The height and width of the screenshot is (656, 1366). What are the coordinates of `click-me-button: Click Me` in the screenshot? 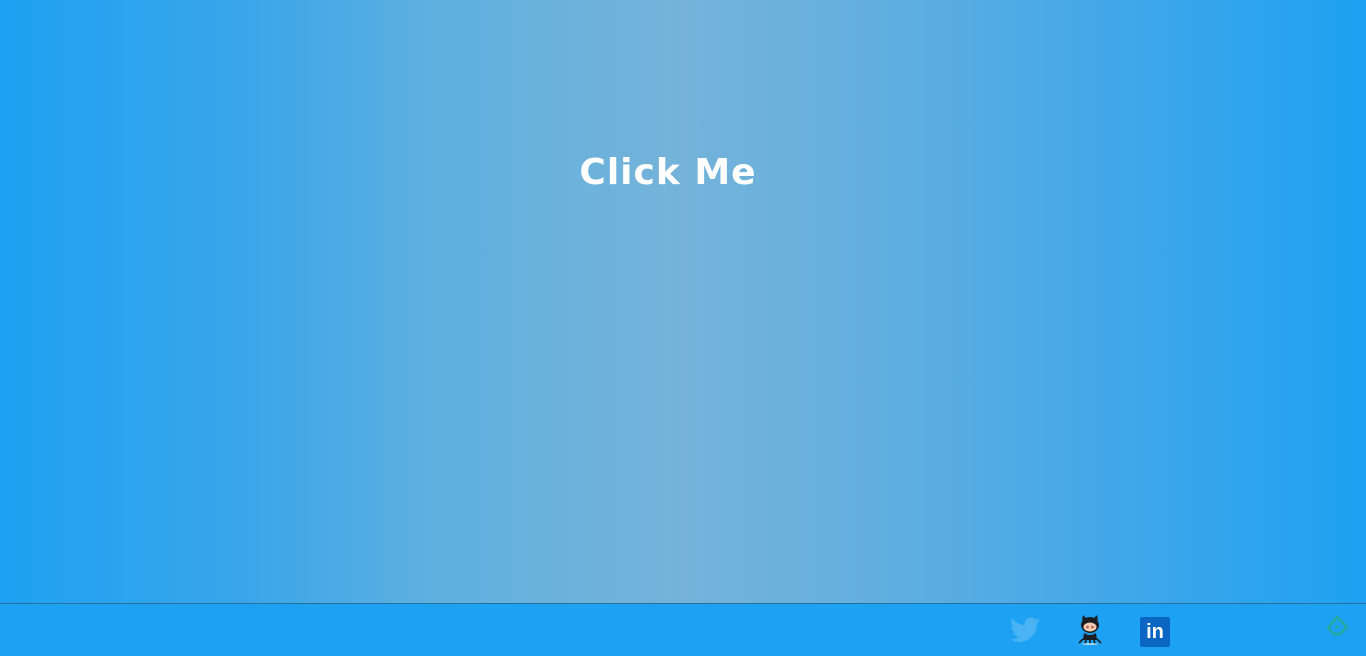 It's located at (668, 172).